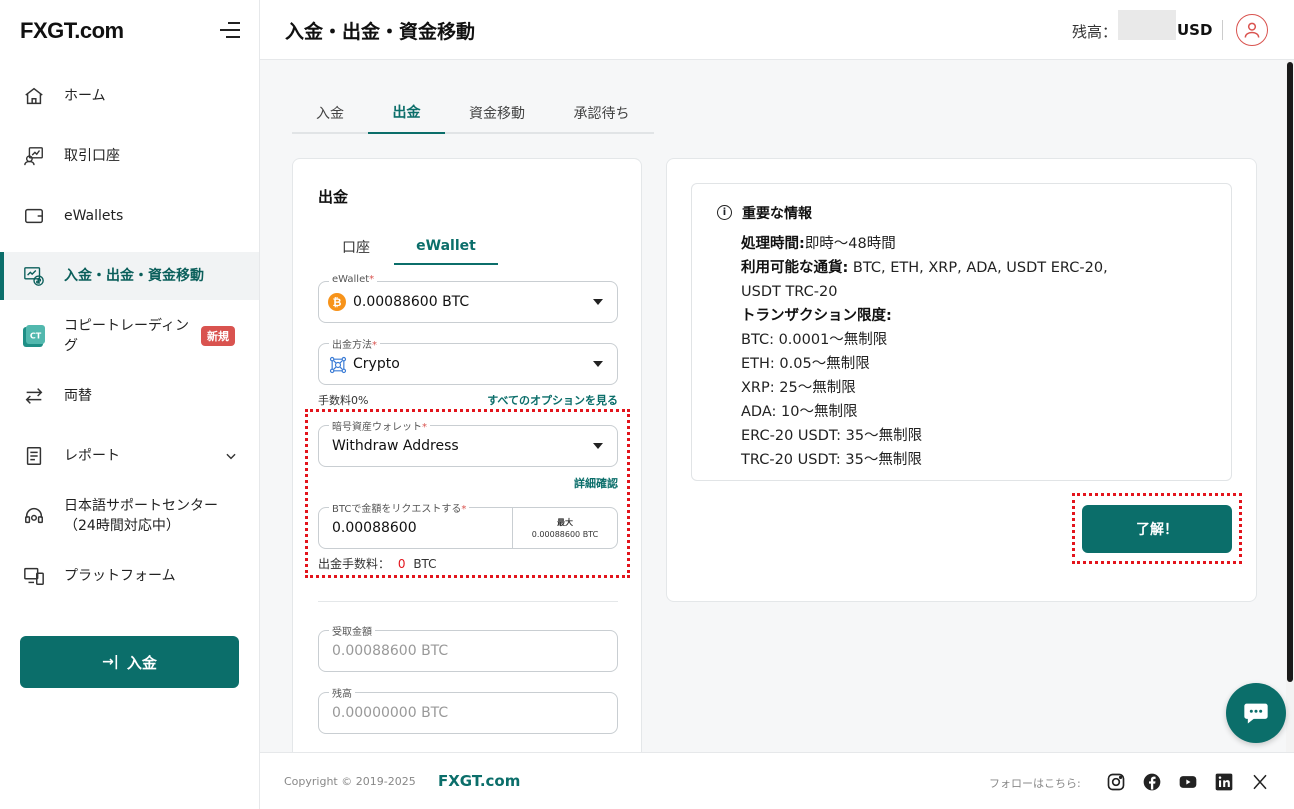 This screenshot has width=1294, height=809. I want to click on sidebar-item-label: 日本語サポートセンター（24時間対応中）, so click(141, 516).